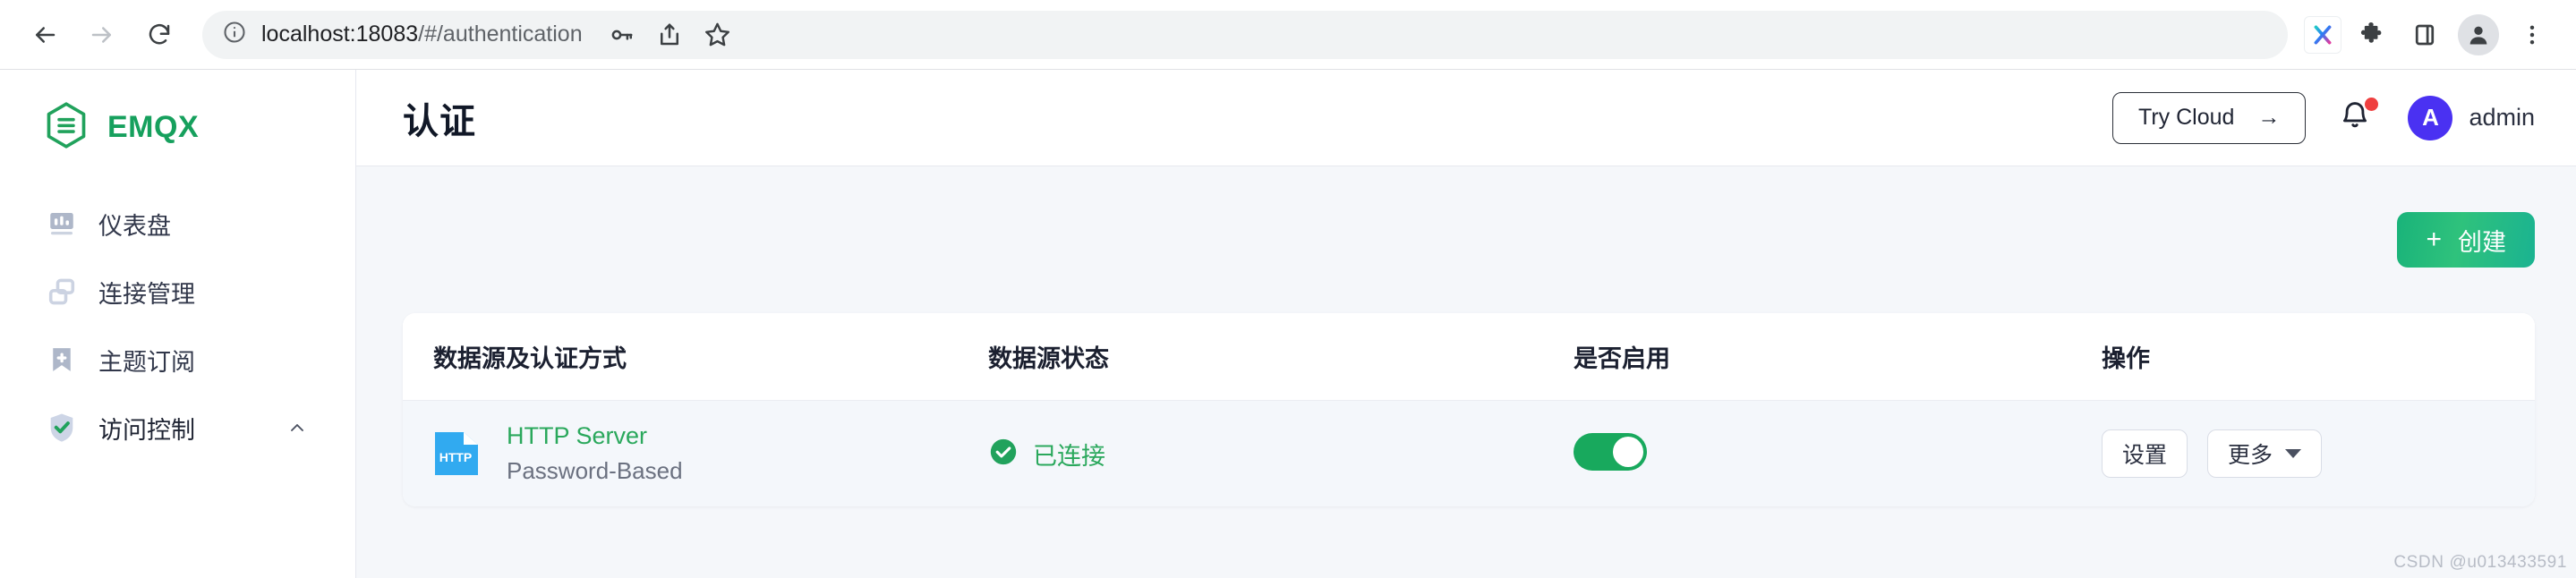 The image size is (2576, 578). Describe the element at coordinates (2322, 34) in the screenshot. I see `extension-x-icon` at that location.